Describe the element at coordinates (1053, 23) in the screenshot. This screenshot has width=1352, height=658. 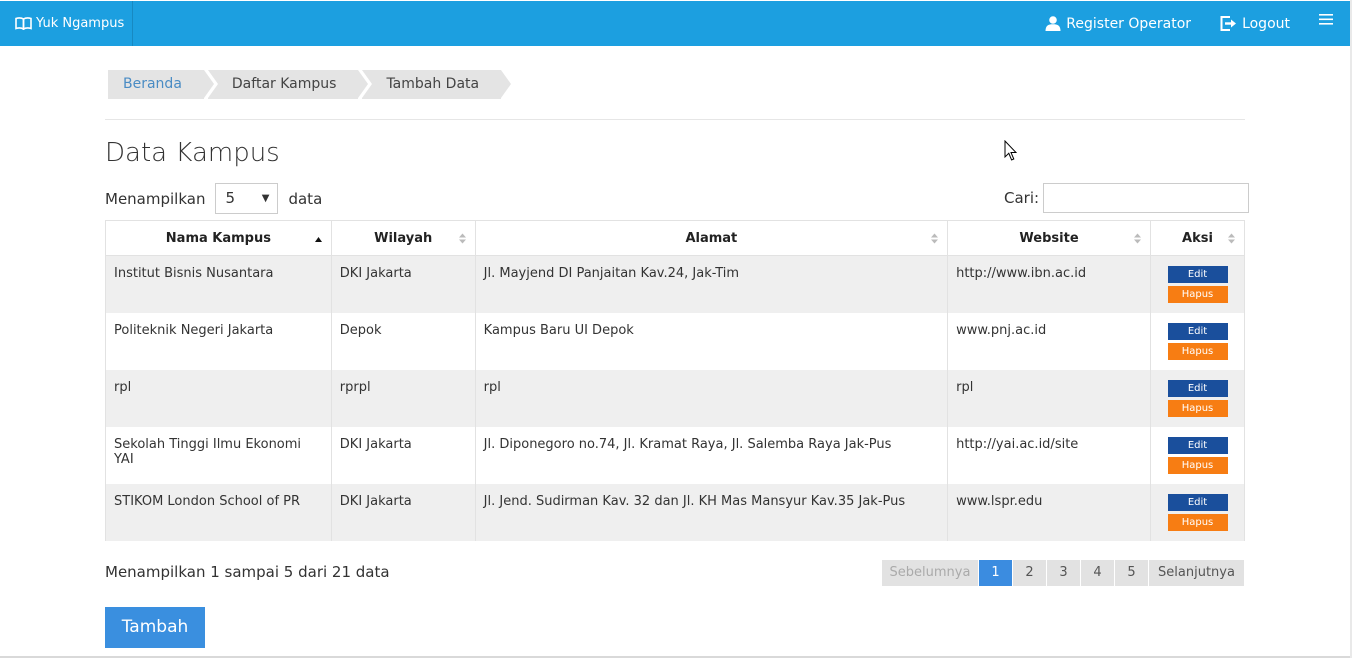
I see `user-icon` at that location.